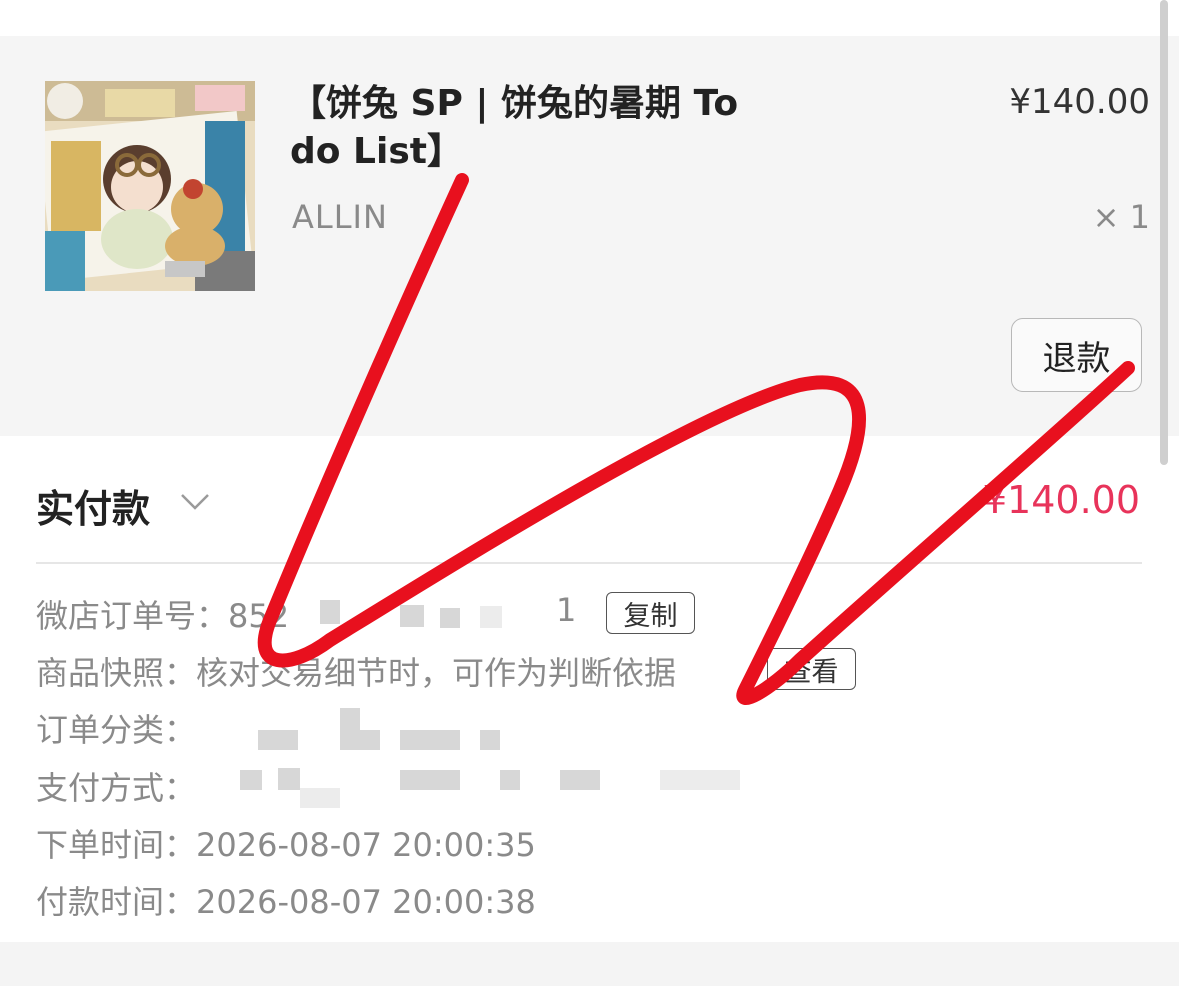  What do you see at coordinates (1121, 217) in the screenshot?
I see `product-quantity: × 1` at bounding box center [1121, 217].